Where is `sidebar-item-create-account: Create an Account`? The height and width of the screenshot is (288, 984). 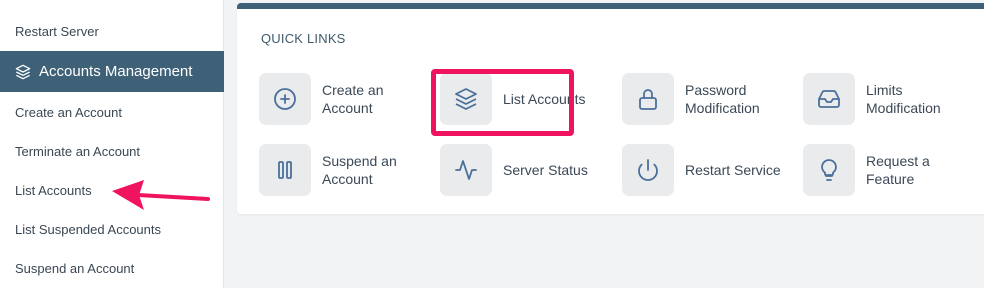
sidebar-item-create-account: Create an Account is located at coordinates (112, 112).